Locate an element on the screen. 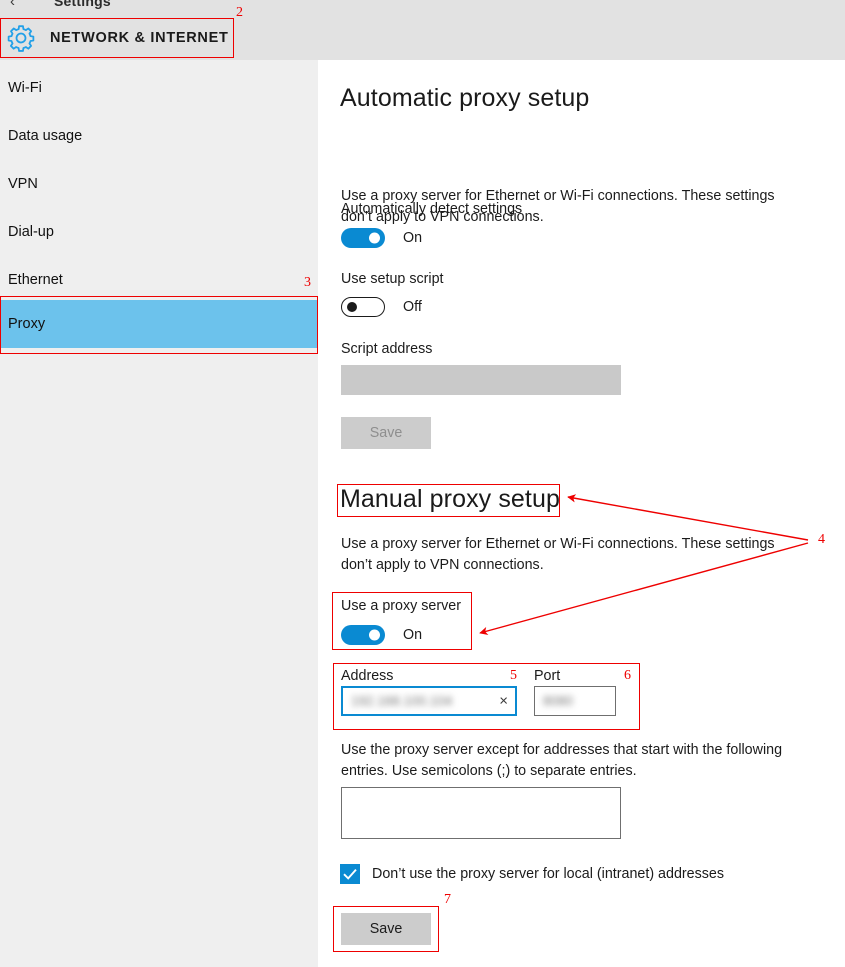 The width and height of the screenshot is (845, 967). use-proxy-toggle: On is located at coordinates (381, 635).